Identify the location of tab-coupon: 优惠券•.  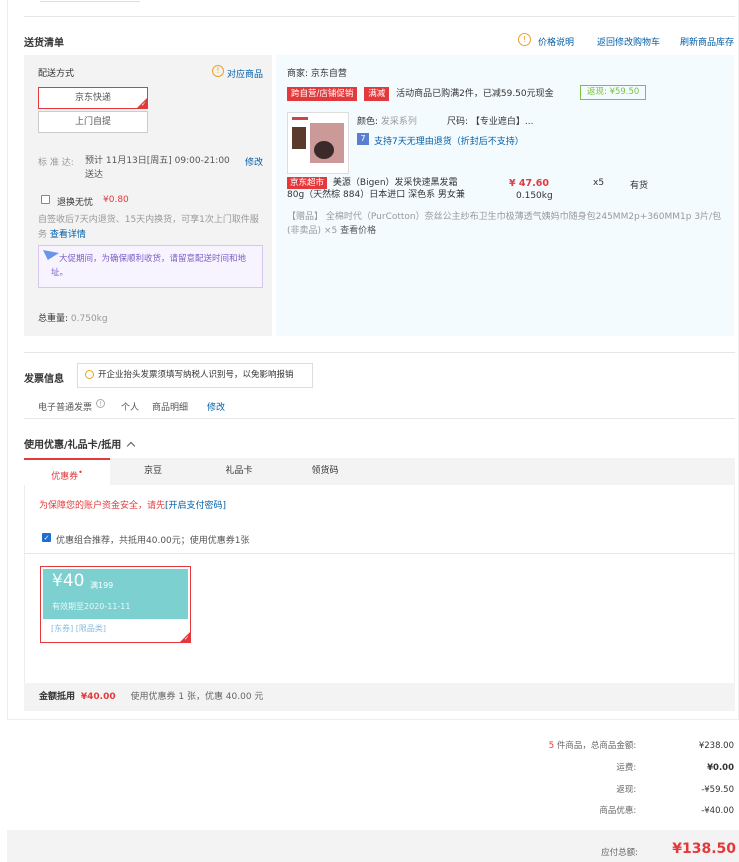
(67, 471).